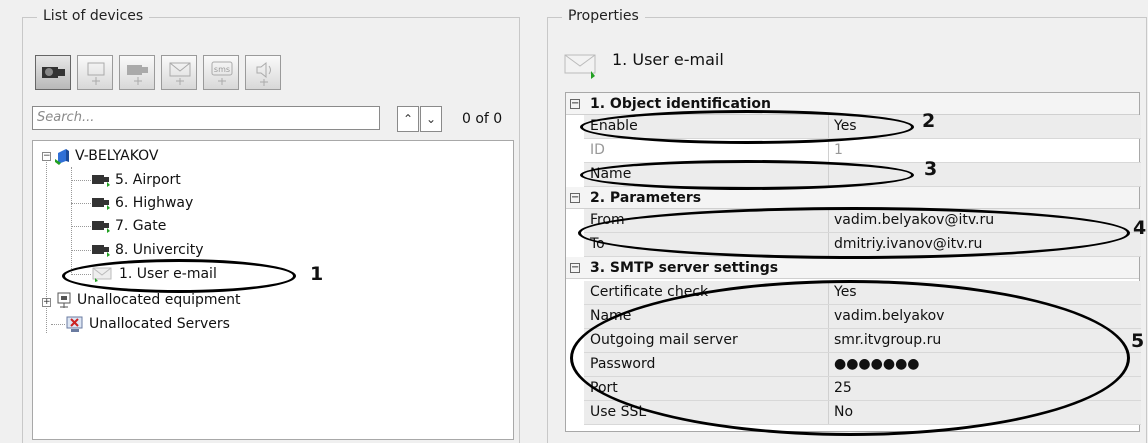  I want to click on property-key: Outgoing mail server, so click(664, 340).